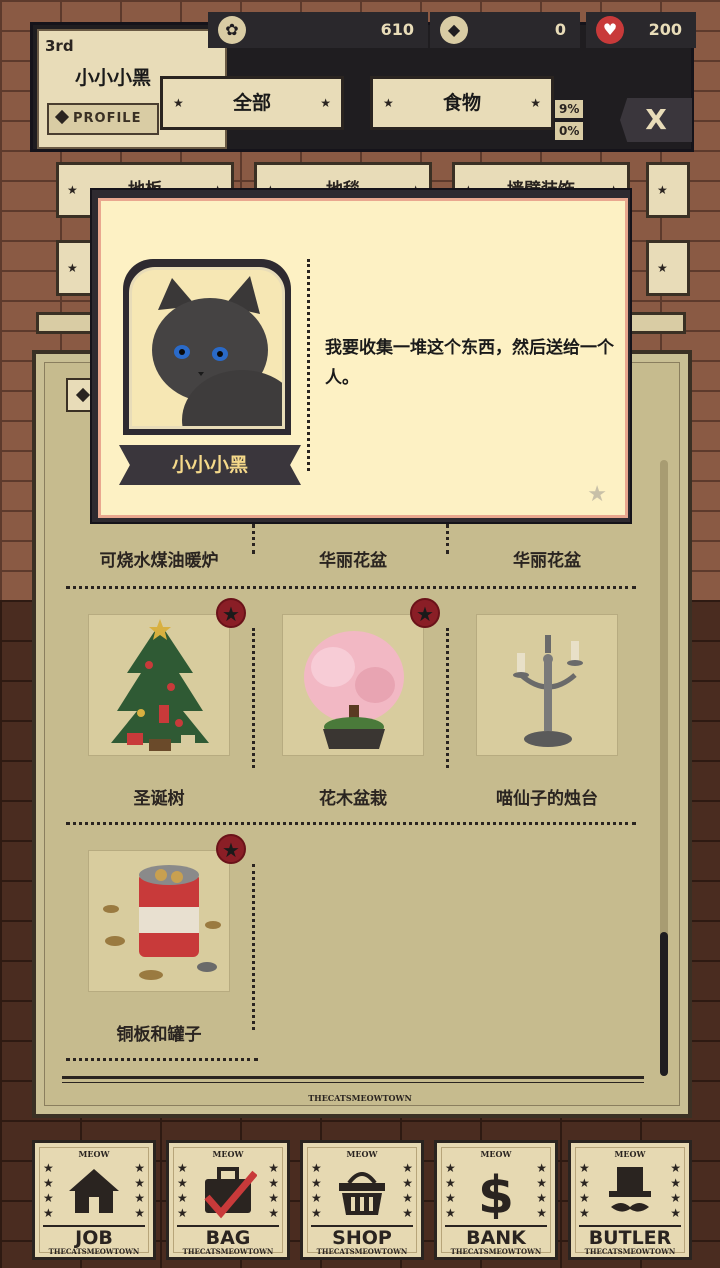 This screenshot has height=1268, width=720. I want to click on tab-all-label: 全部, so click(251, 103).